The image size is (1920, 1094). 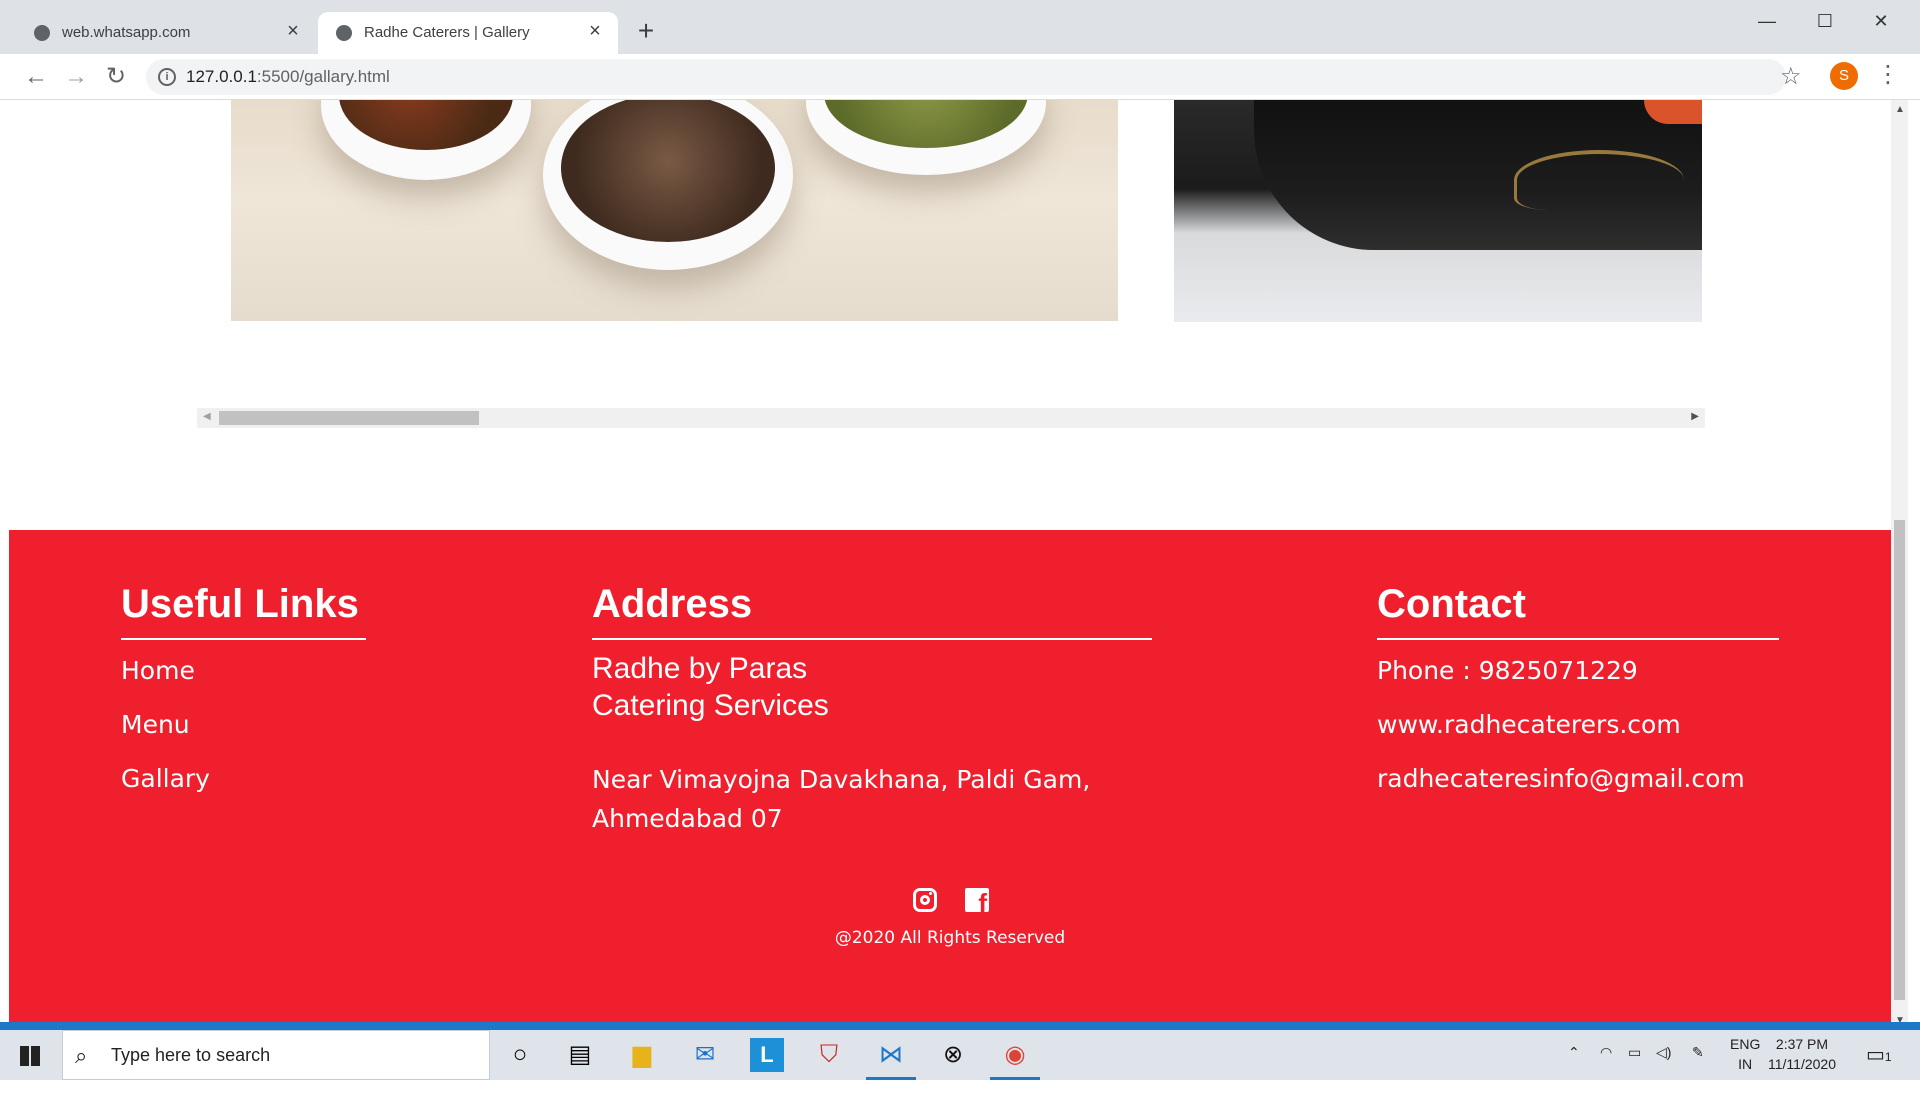 I want to click on business-name: Radhe by Paras Catering Services, so click(x=710, y=687).